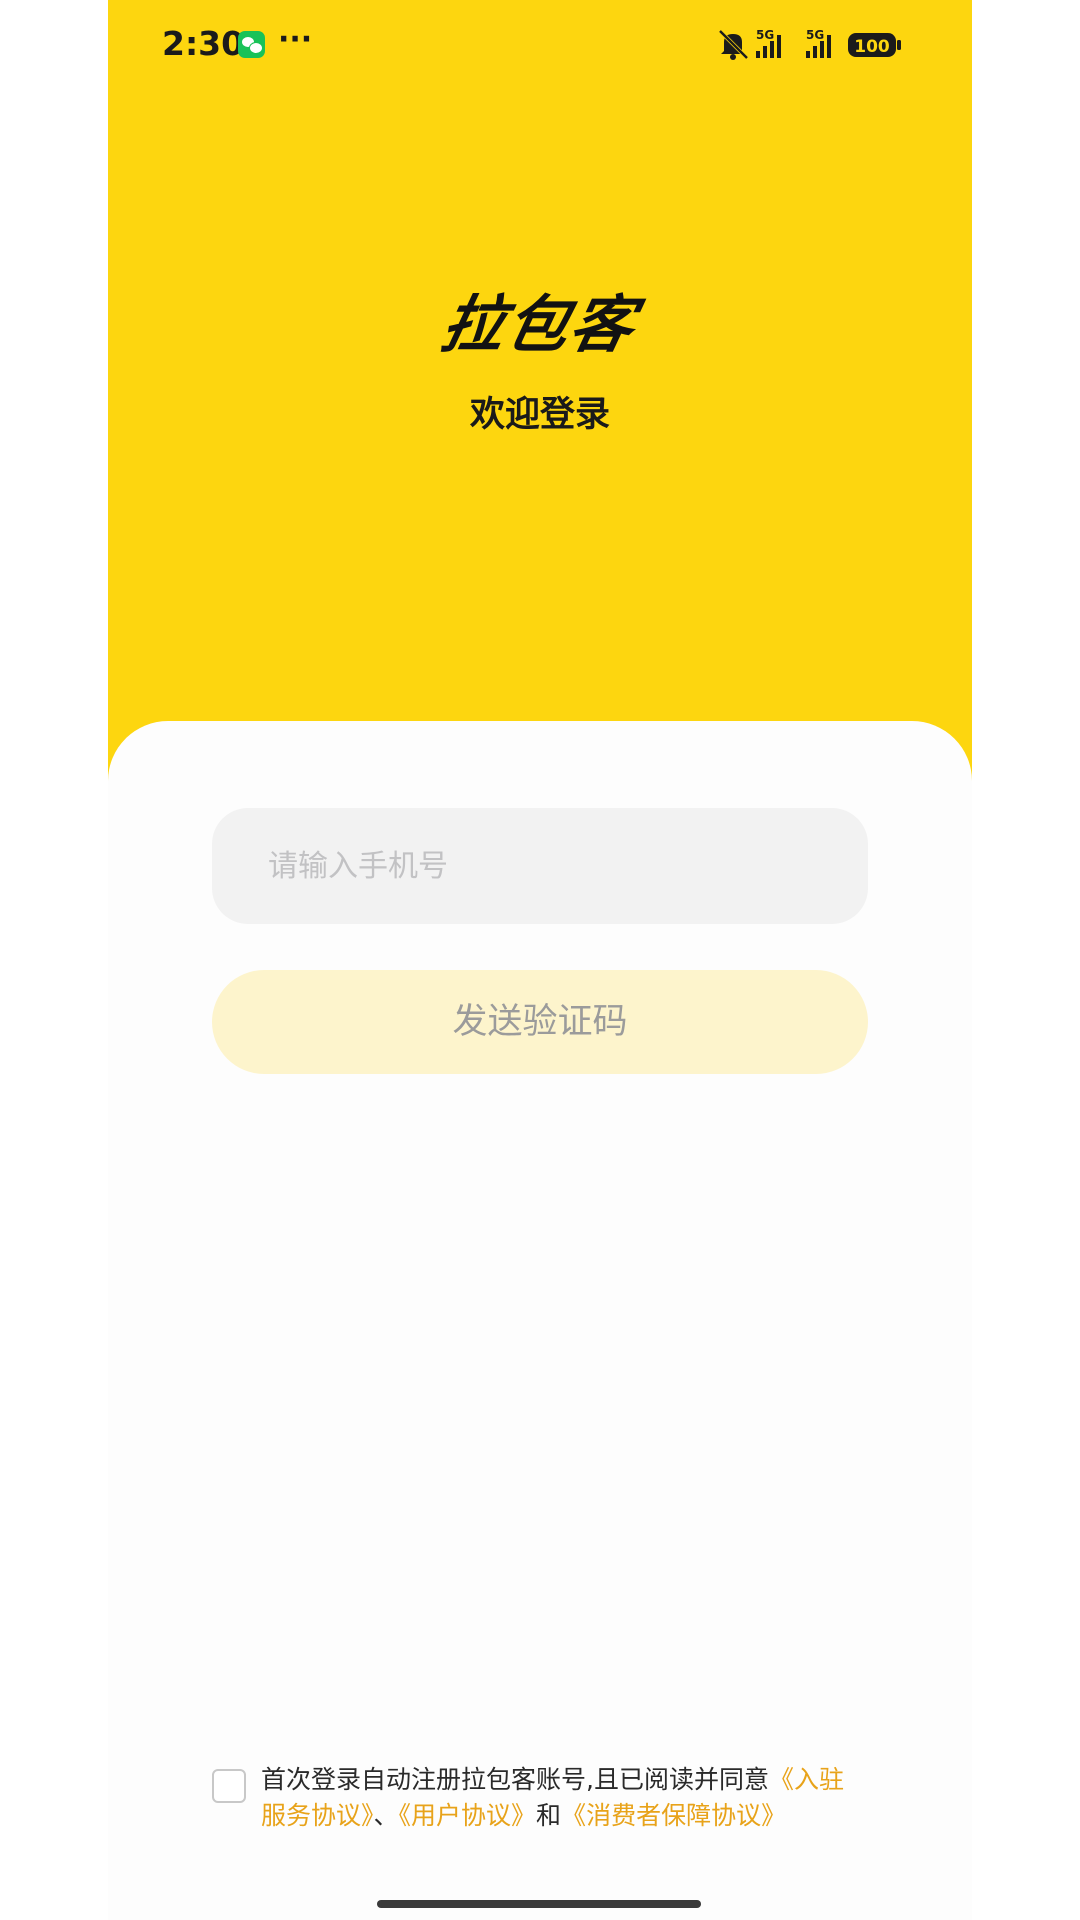 The height and width of the screenshot is (1920, 1080). I want to click on agreement-checkbox, so click(229, 1786).